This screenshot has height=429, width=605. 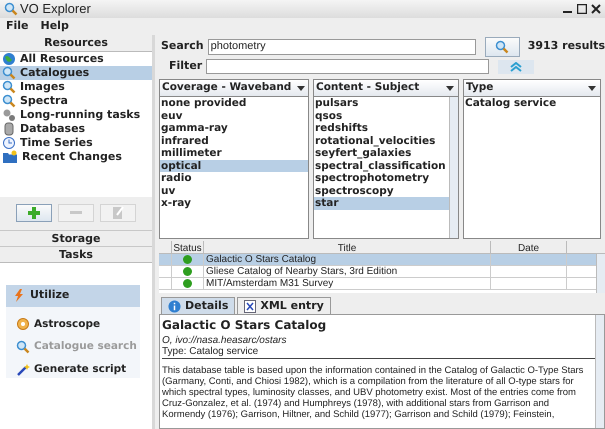 What do you see at coordinates (234, 88) in the screenshot?
I see `facet-dropdown: Coverage - Waveband` at bounding box center [234, 88].